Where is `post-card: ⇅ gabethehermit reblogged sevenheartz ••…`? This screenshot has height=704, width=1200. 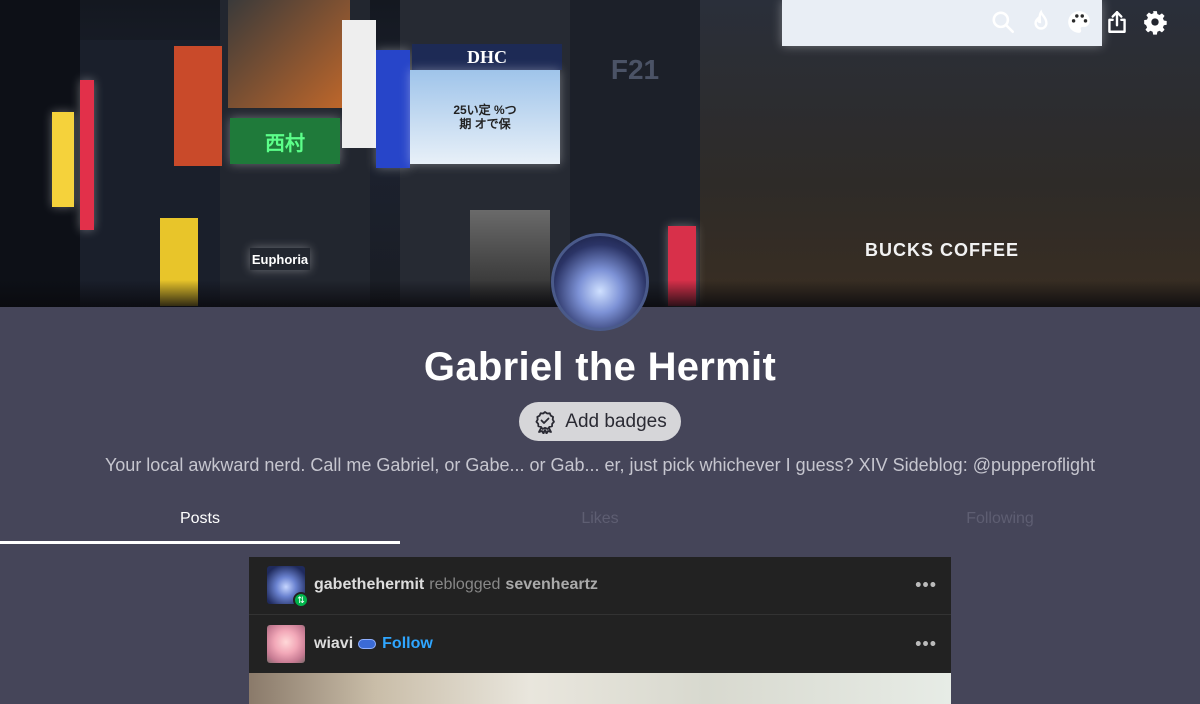 post-card: ⇅ gabethehermit reblogged sevenheartz ••… is located at coordinates (600, 630).